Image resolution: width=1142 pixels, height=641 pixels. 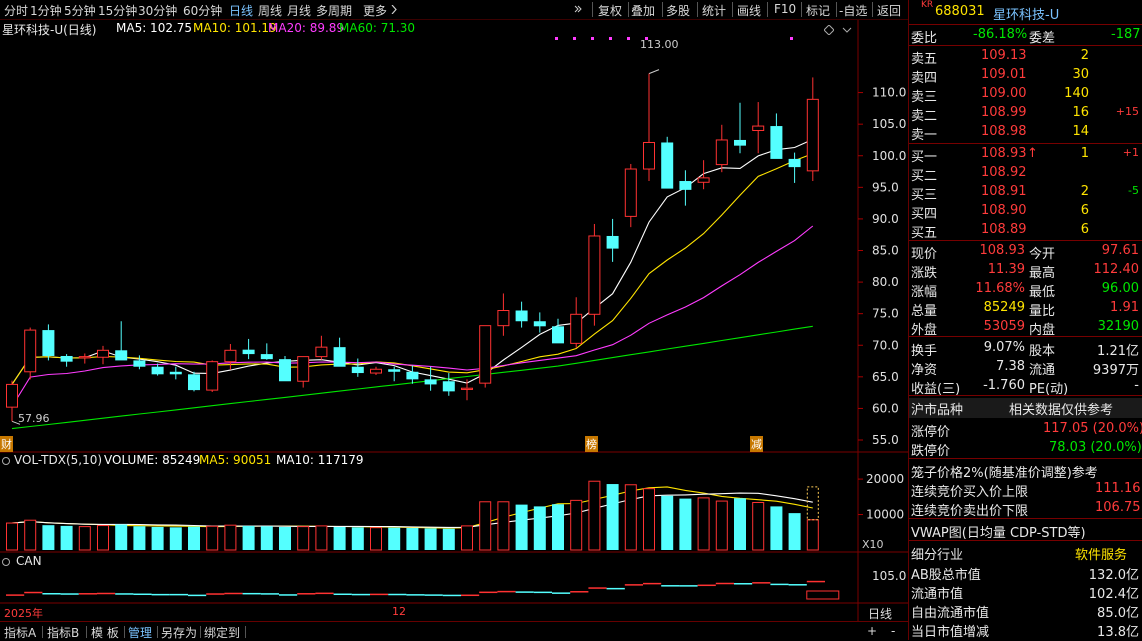 What do you see at coordinates (578, 9) in the screenshot?
I see `expand-icon` at bounding box center [578, 9].